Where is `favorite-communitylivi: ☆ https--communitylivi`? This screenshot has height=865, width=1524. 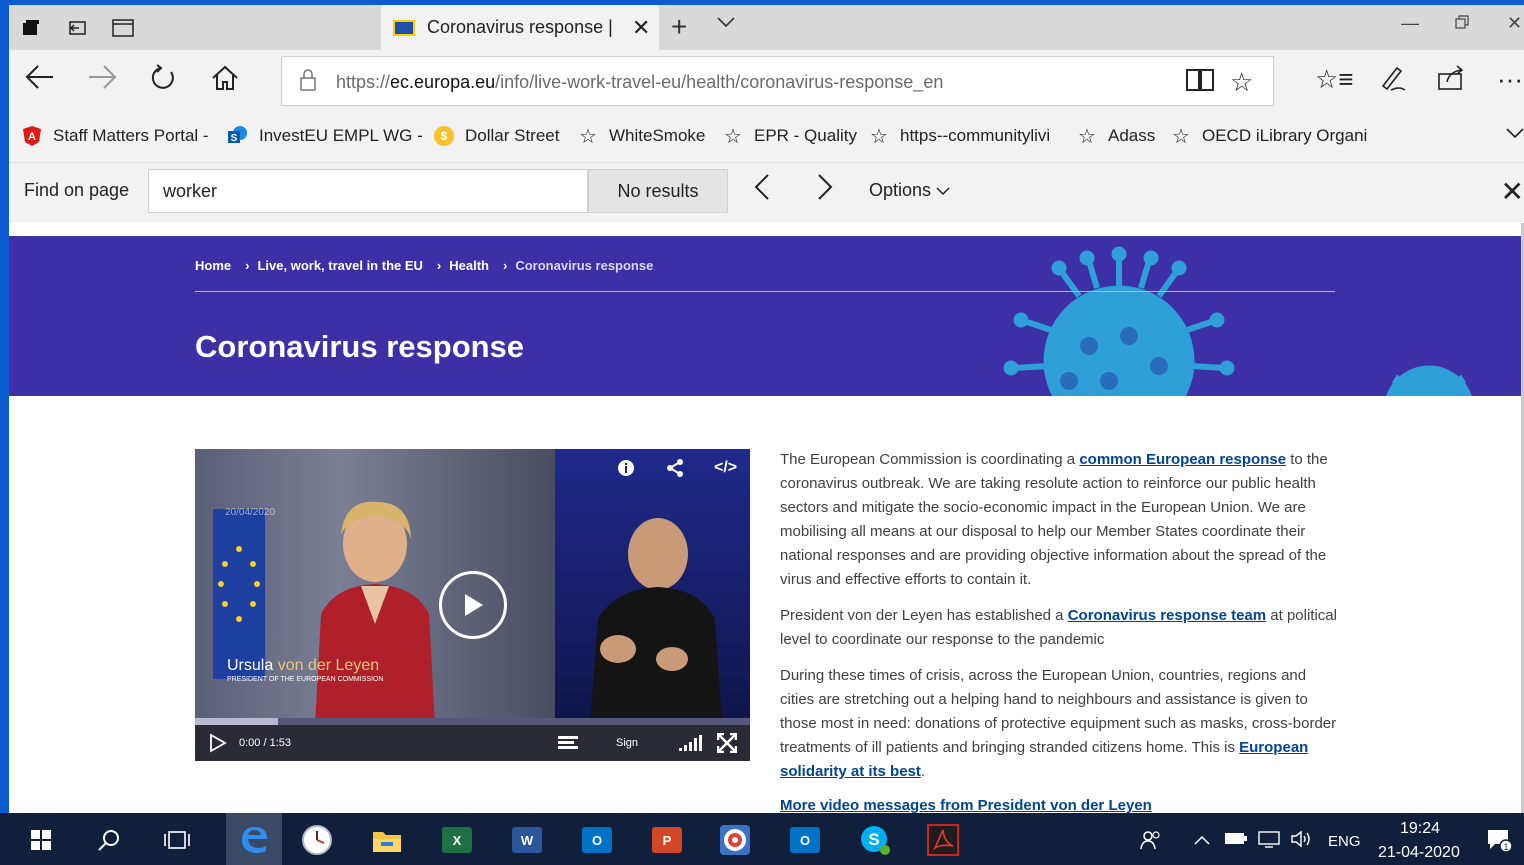
favorite-communitylivi: ☆ https--communitylivi is located at coordinates (959, 136).